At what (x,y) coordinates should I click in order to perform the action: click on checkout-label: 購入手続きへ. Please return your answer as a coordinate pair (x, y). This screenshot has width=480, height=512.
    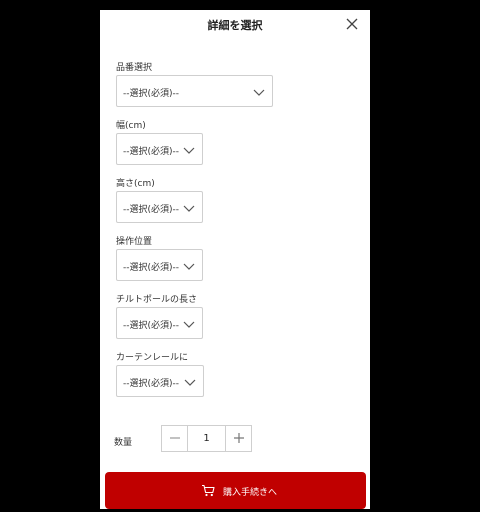
    Looking at the image, I should click on (250, 493).